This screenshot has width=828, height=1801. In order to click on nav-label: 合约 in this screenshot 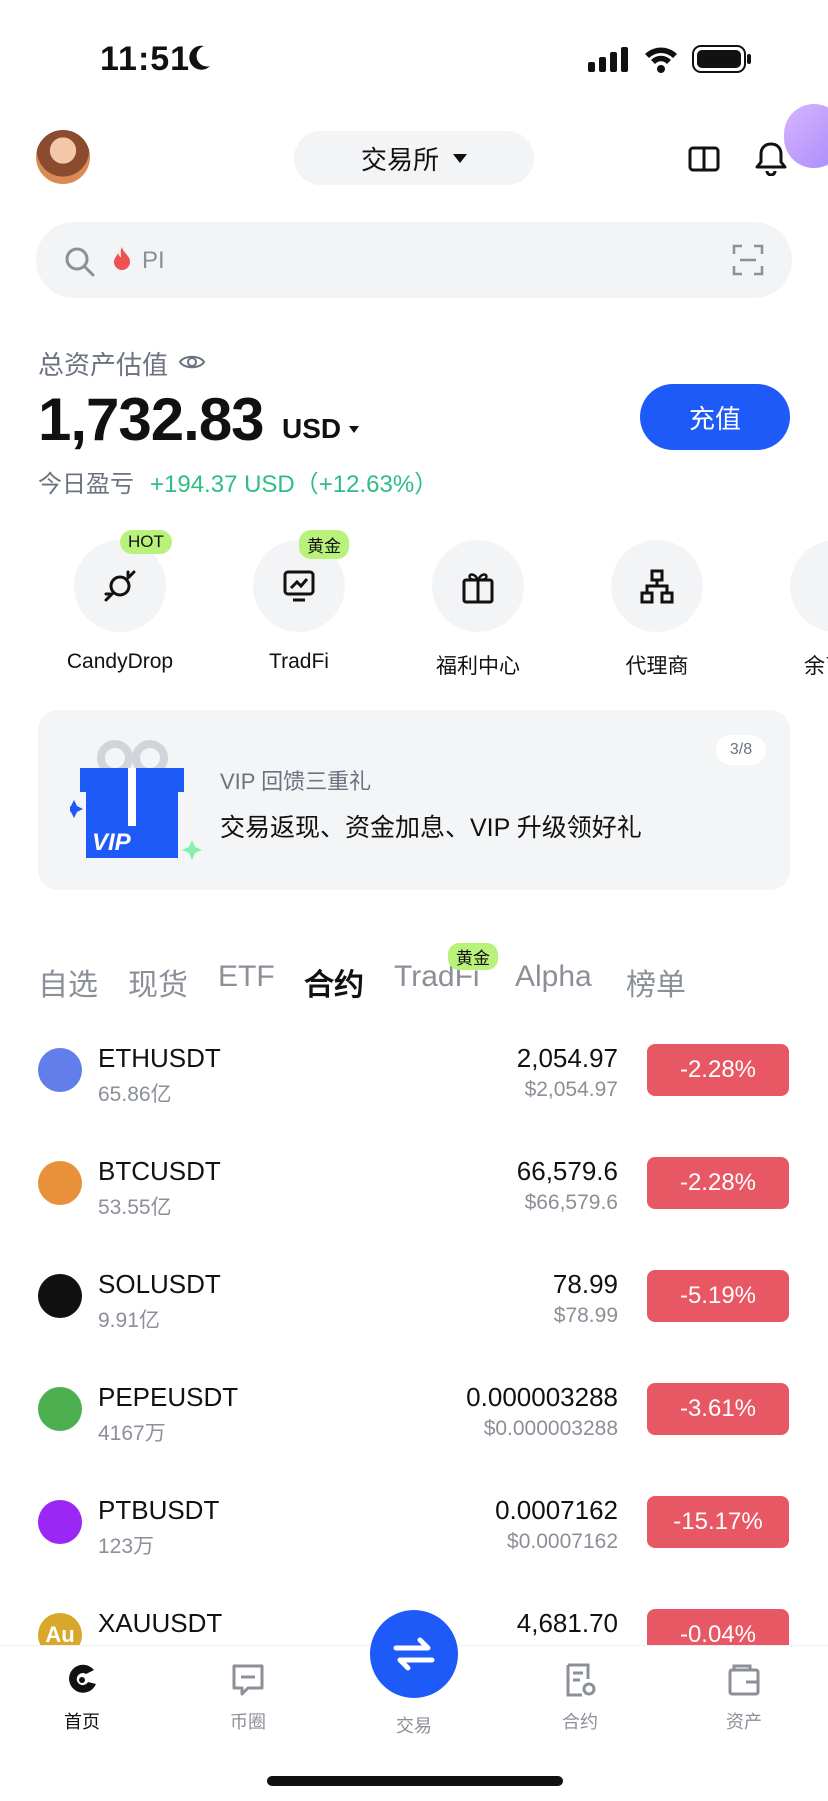, I will do `click(580, 1722)`.